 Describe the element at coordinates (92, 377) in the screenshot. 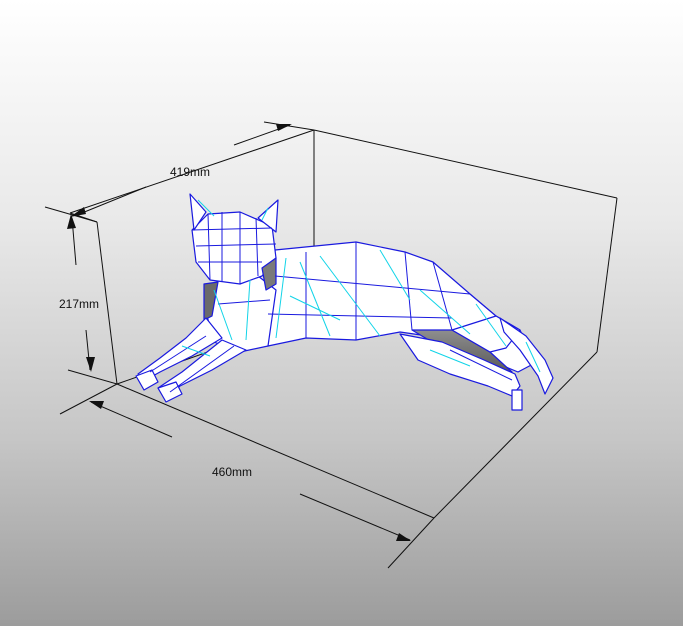

I see `height-extension-bottom` at that location.